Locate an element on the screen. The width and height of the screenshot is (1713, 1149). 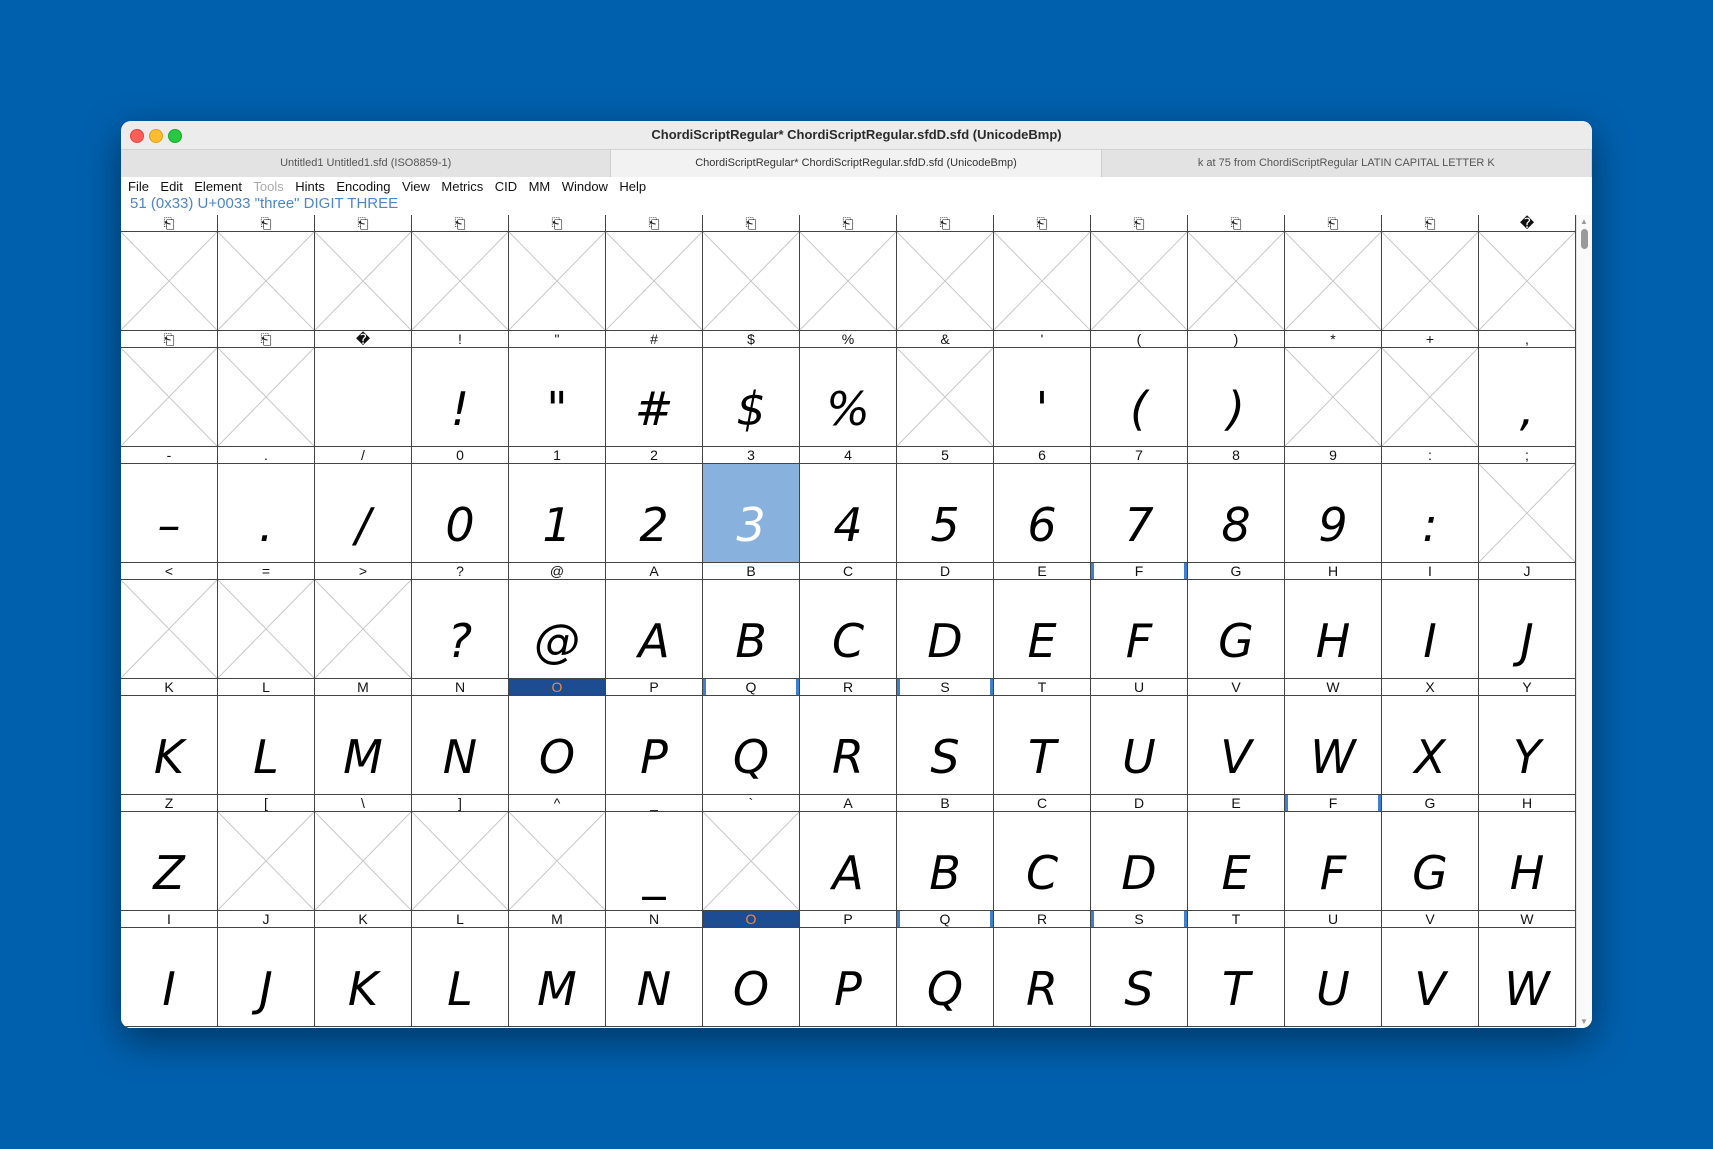
glyph-cell: $ $ is located at coordinates (751, 389).